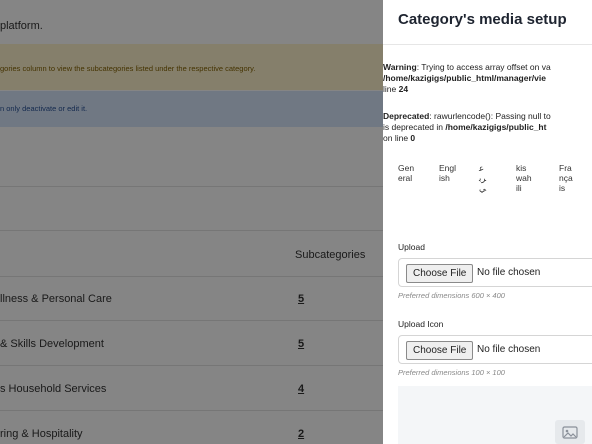 This screenshot has width=592, height=444. Describe the element at coordinates (391, 89) in the screenshot. I see `warning-line-prefix: line` at that location.